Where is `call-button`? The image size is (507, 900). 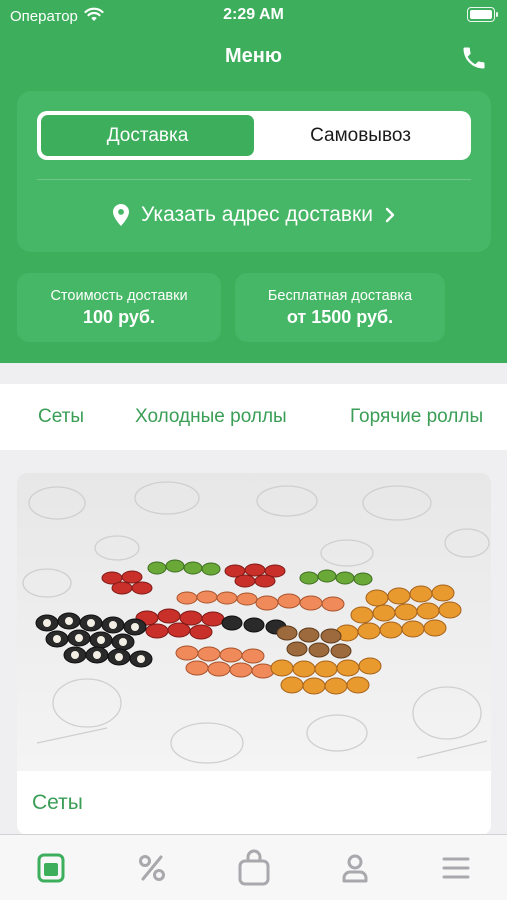 call-button is located at coordinates (474, 58).